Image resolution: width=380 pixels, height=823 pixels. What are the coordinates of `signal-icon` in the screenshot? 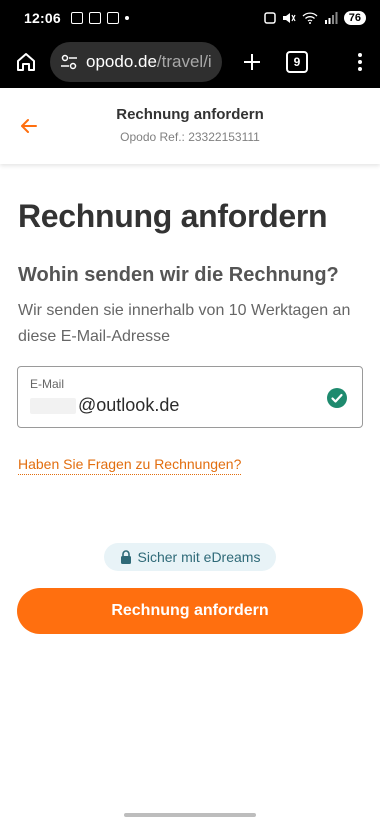 It's located at (331, 18).